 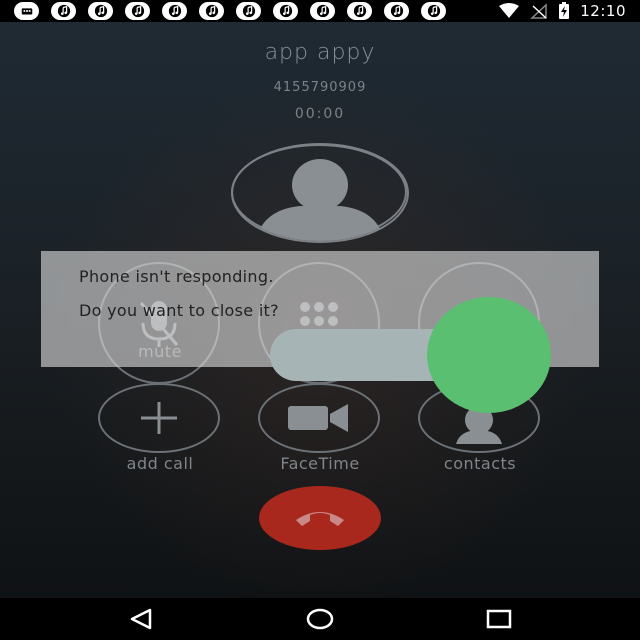 I want to click on plus-icon, so click(x=159, y=418).